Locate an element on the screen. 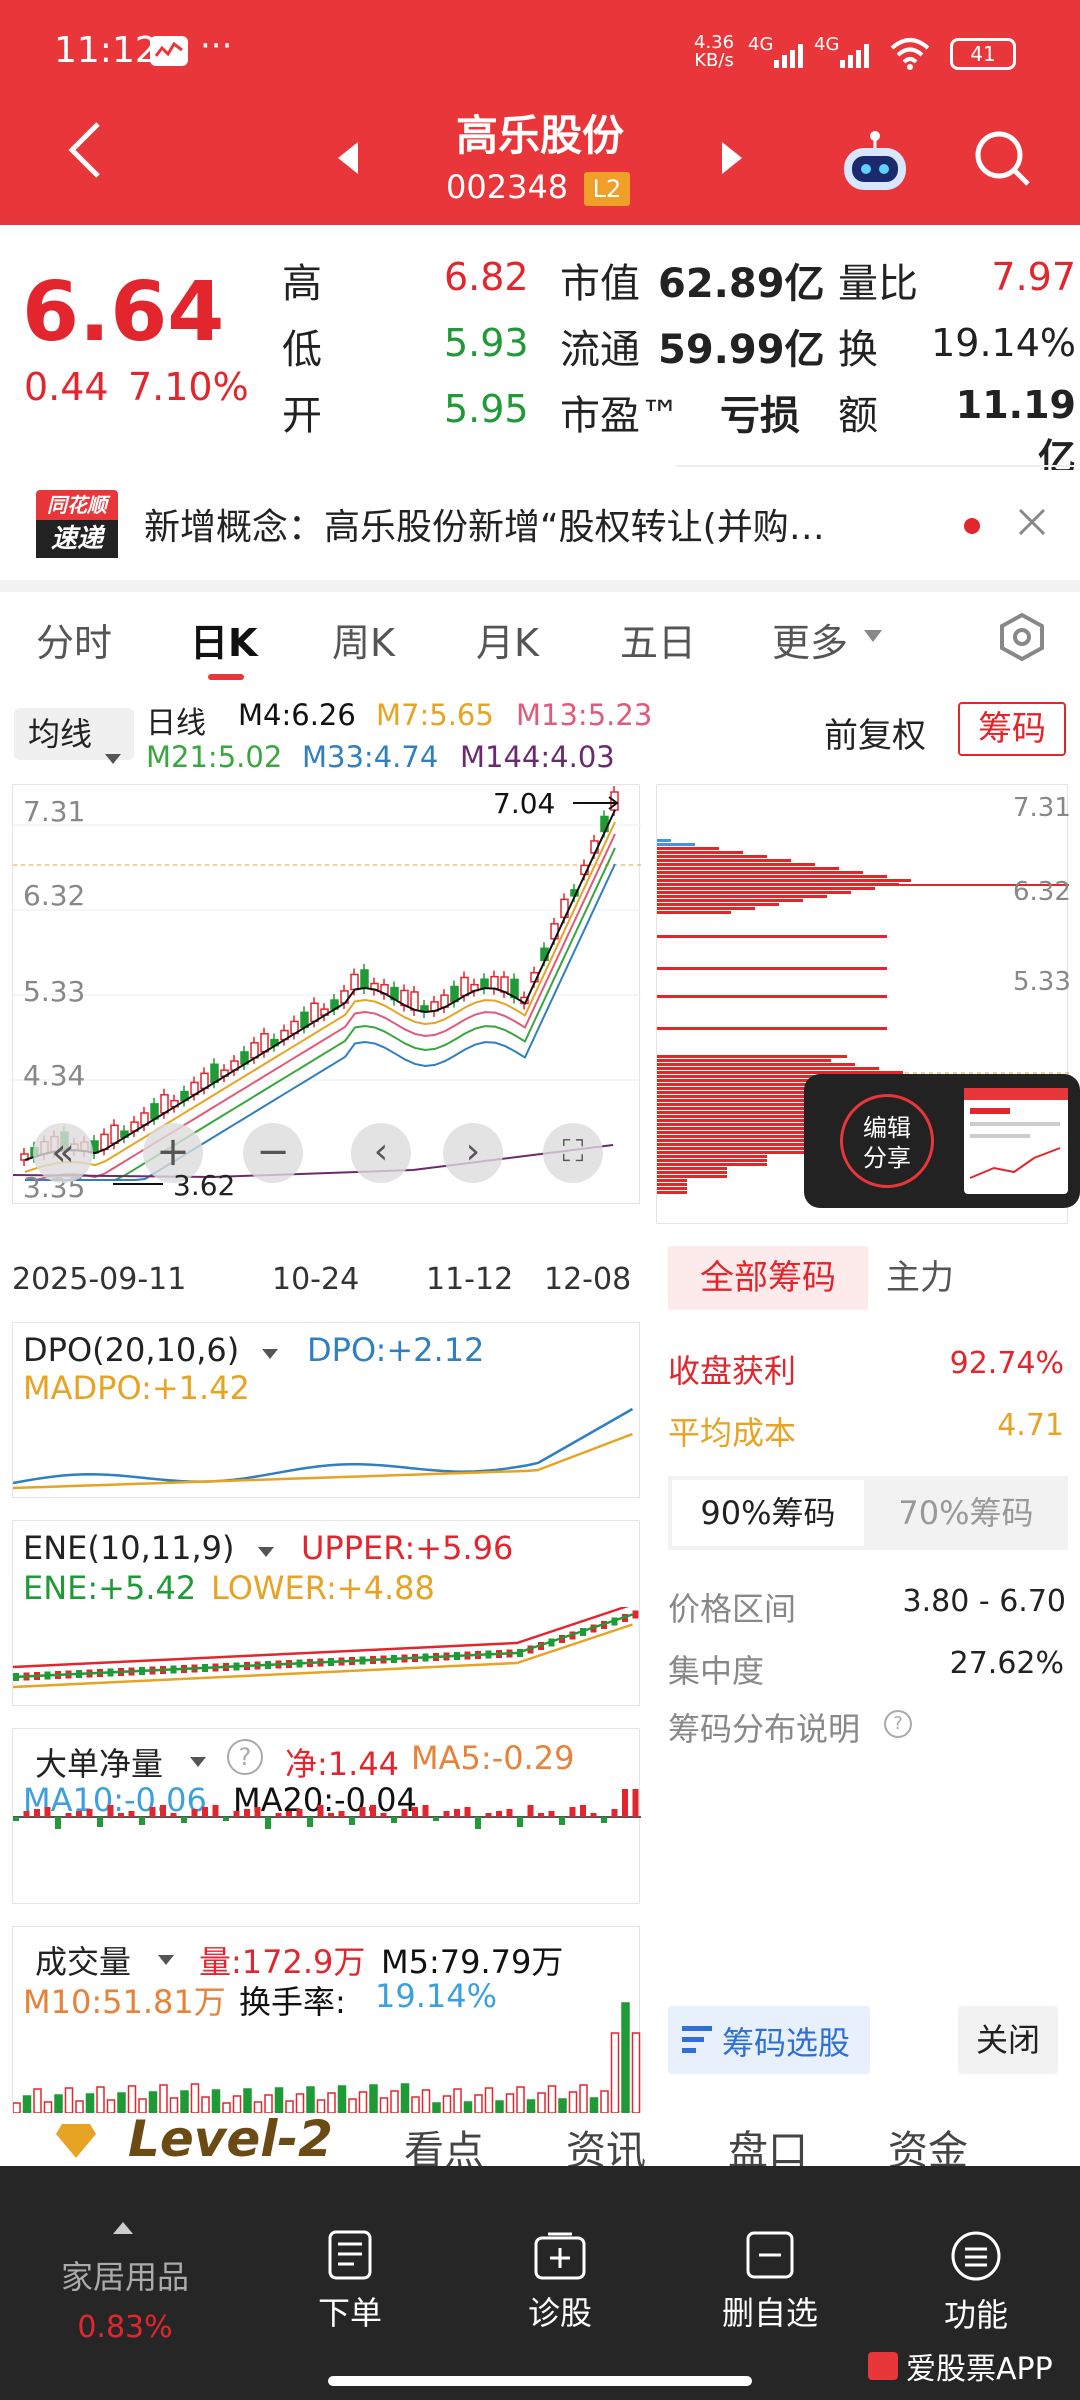 This screenshot has width=1080, height=2400. date-label-3: 11-12 is located at coordinates (470, 1279).